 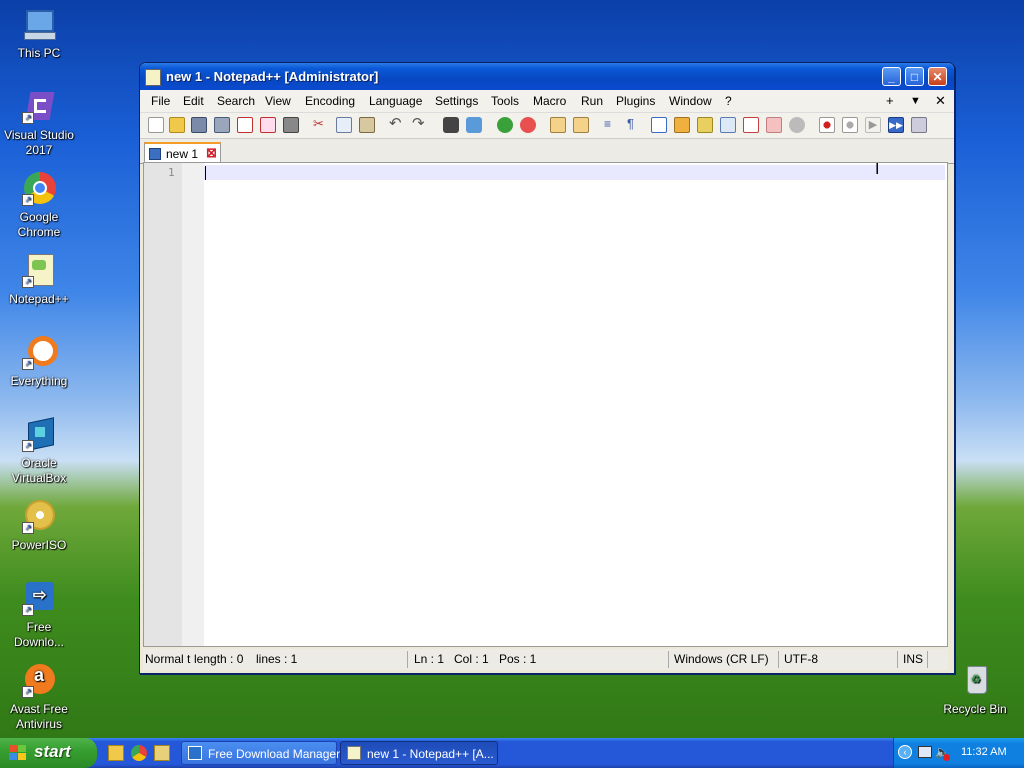 What do you see at coordinates (850, 125) in the screenshot?
I see `macro-stop-icon` at bounding box center [850, 125].